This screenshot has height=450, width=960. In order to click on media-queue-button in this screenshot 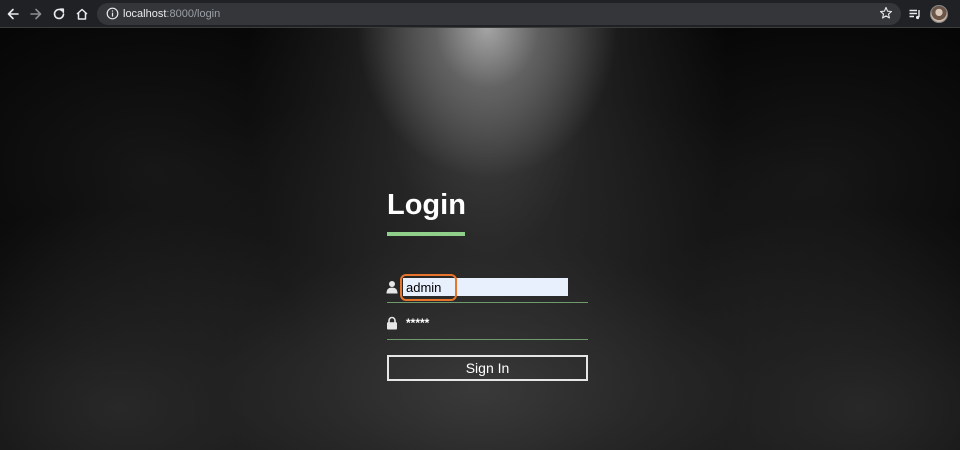, I will do `click(915, 14)`.